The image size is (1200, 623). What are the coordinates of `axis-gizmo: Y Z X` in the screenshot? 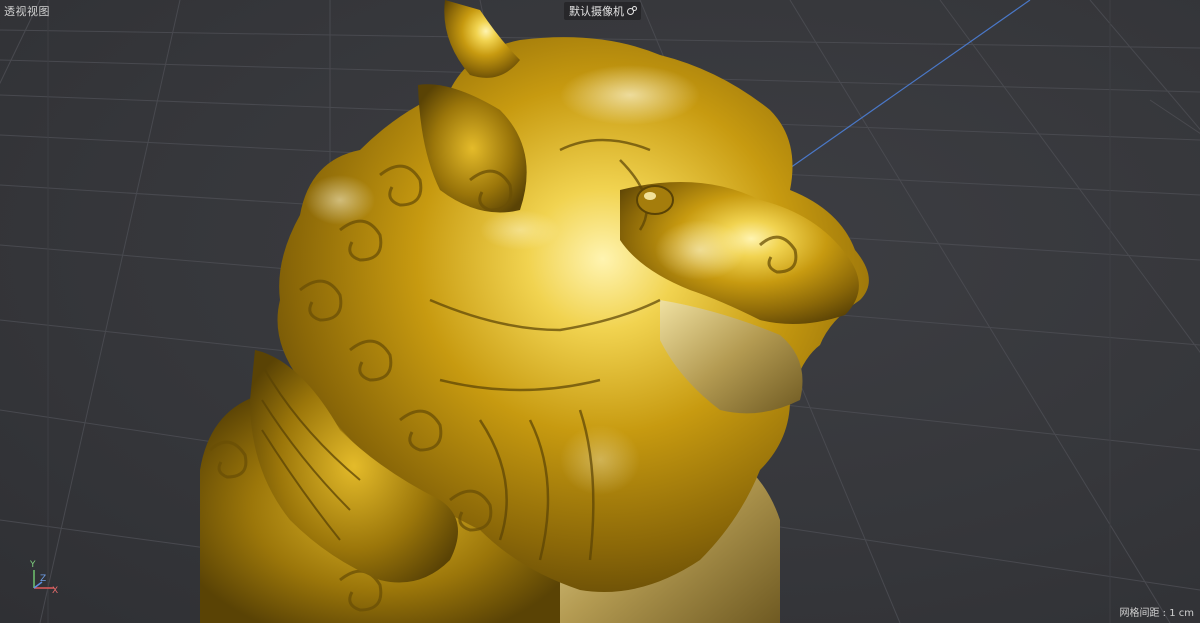 It's located at (42, 580).